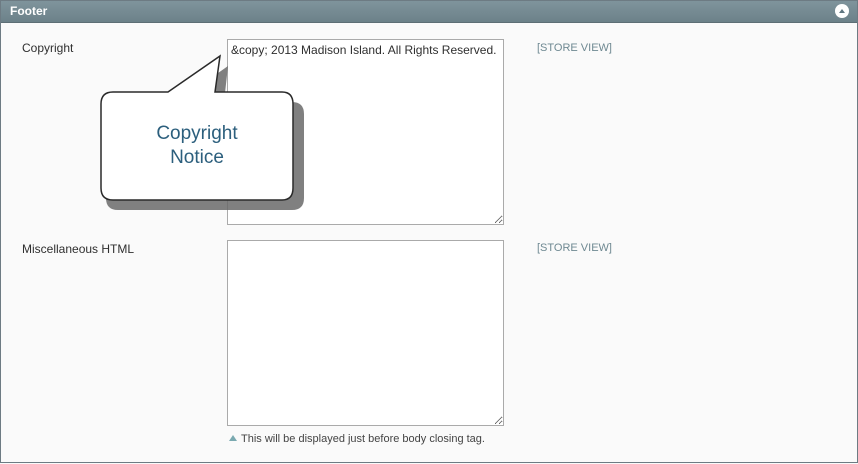  What do you see at coordinates (197, 133) in the screenshot?
I see `callout-line-1: Copyright` at bounding box center [197, 133].